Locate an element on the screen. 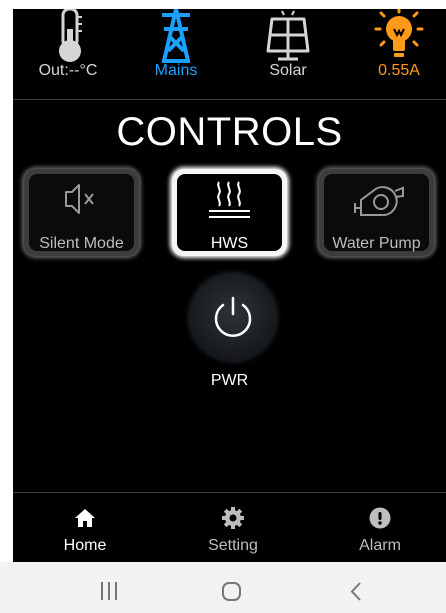 Image resolution: width=446 pixels, height=613 pixels. tab-alarm-label: Alarm is located at coordinates (380, 545).